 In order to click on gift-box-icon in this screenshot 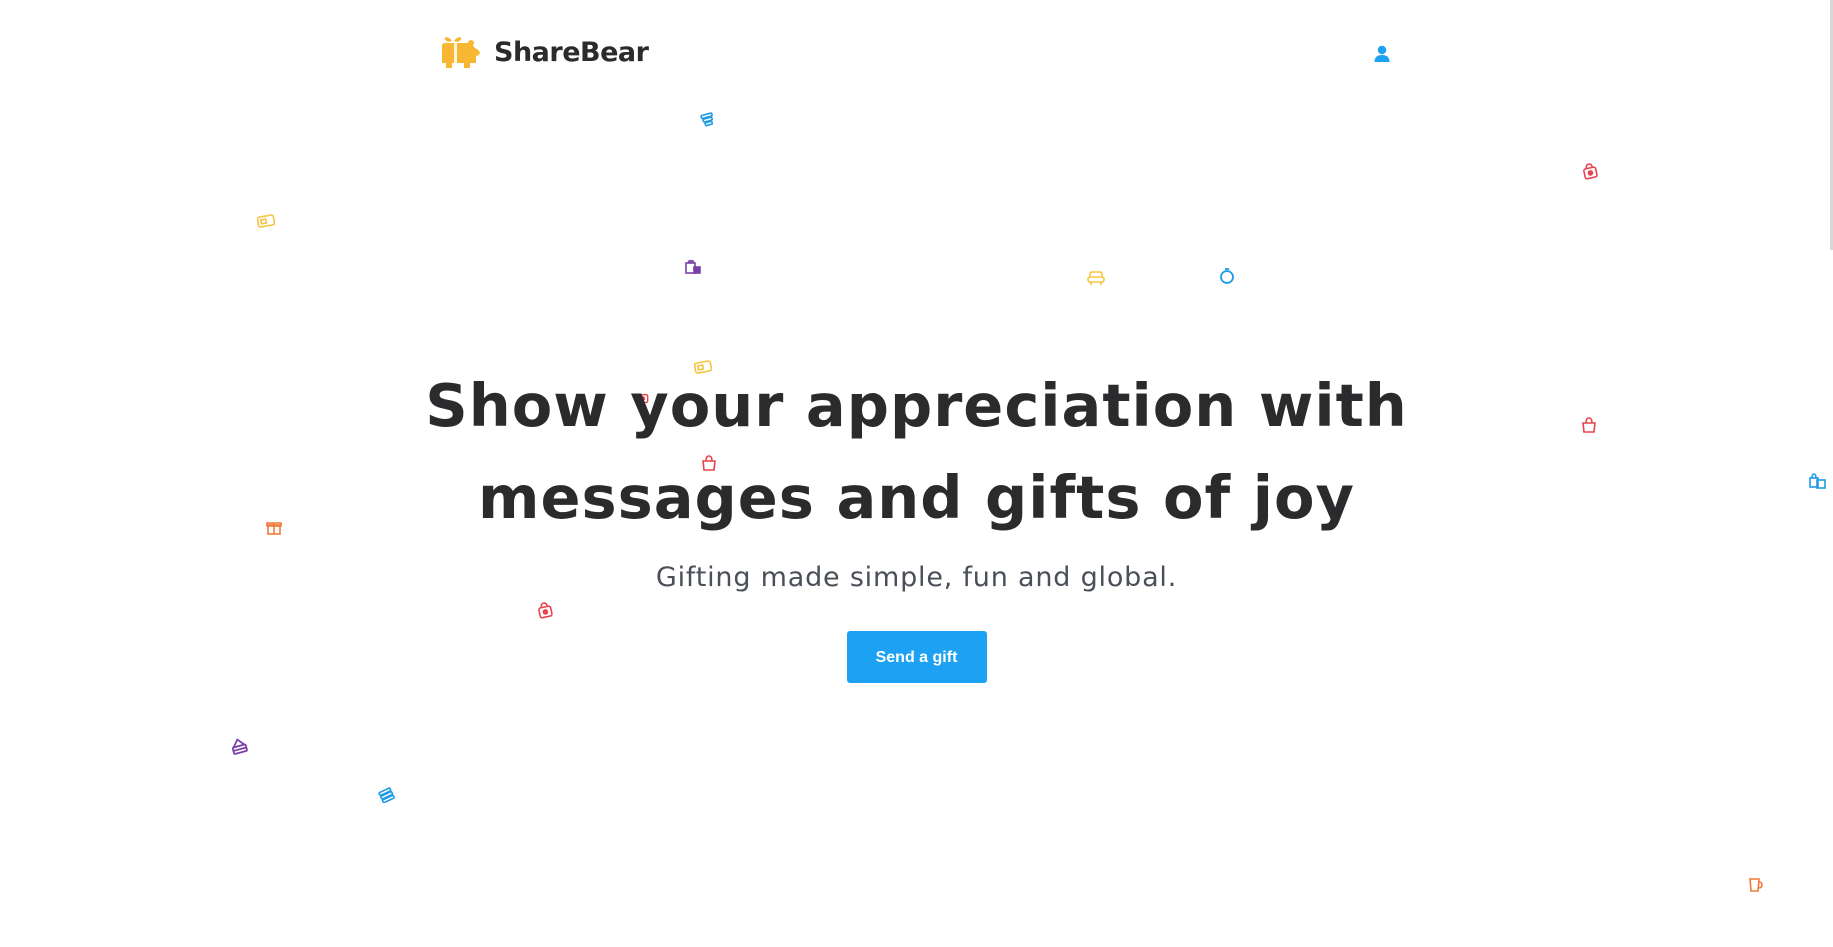, I will do `click(693, 266)`.